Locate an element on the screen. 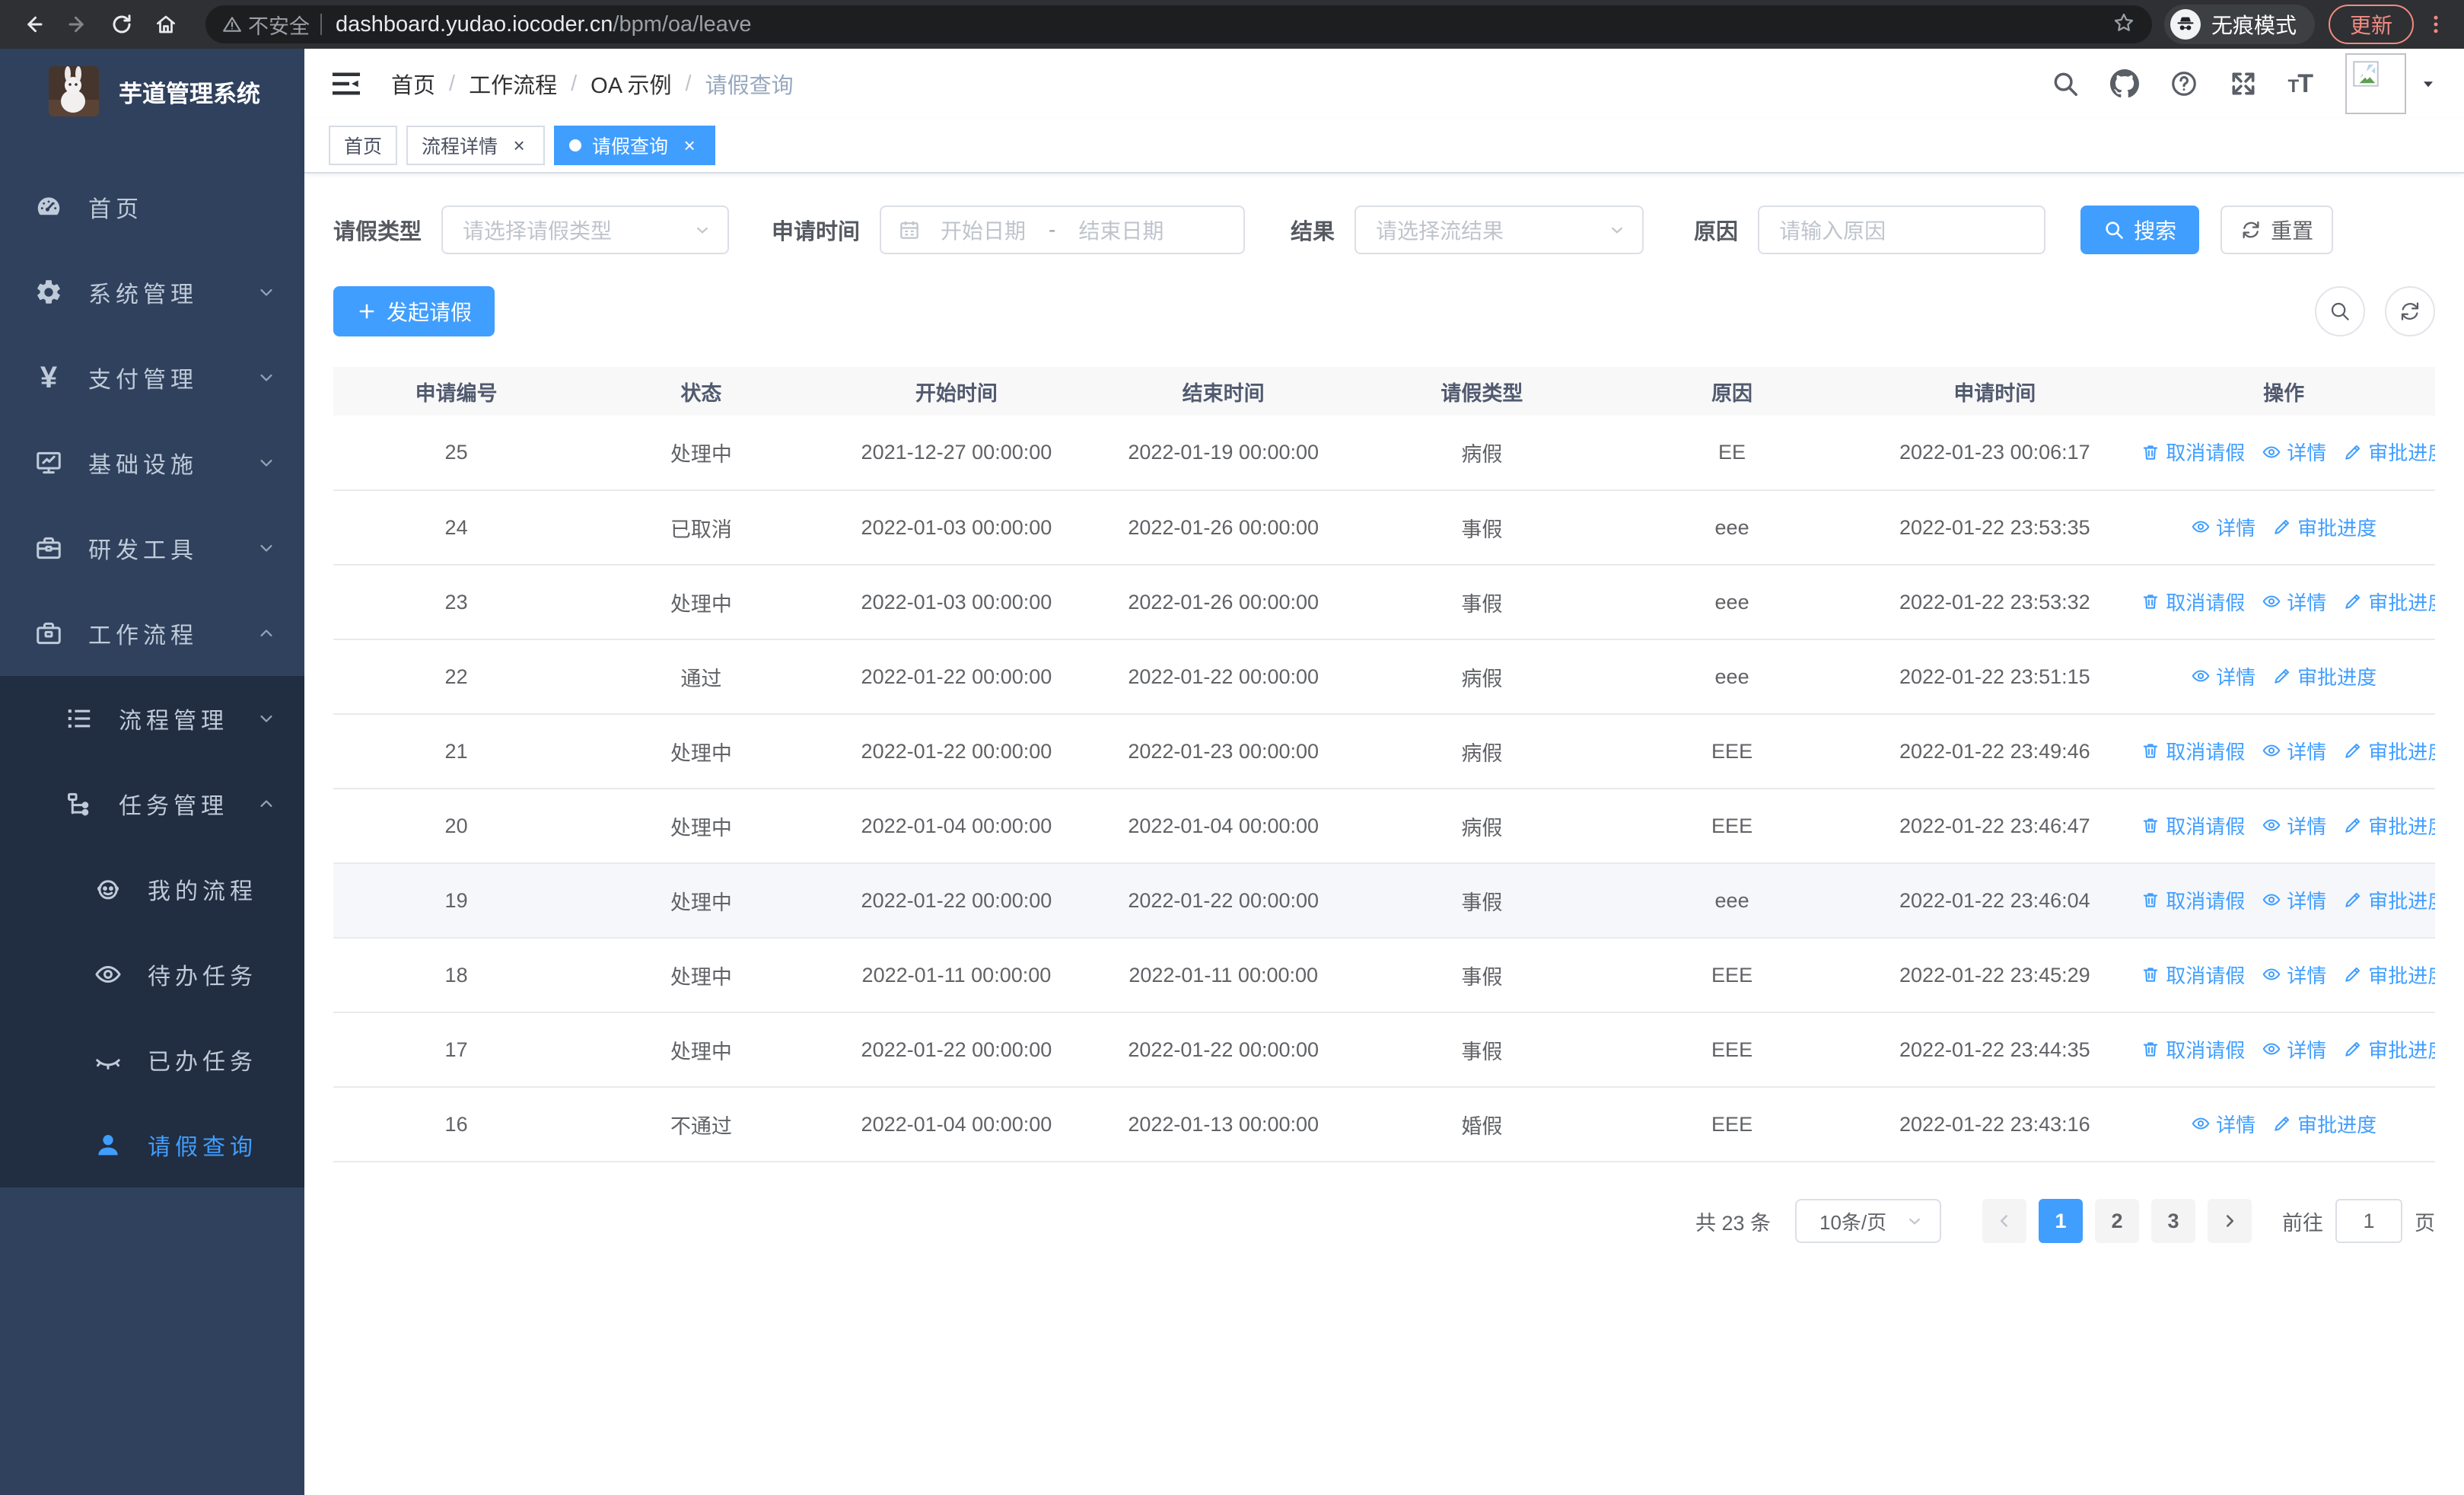 The height and width of the screenshot is (1495, 2464). sidebar-item-研发工具: 研发工具 is located at coordinates (152, 548).